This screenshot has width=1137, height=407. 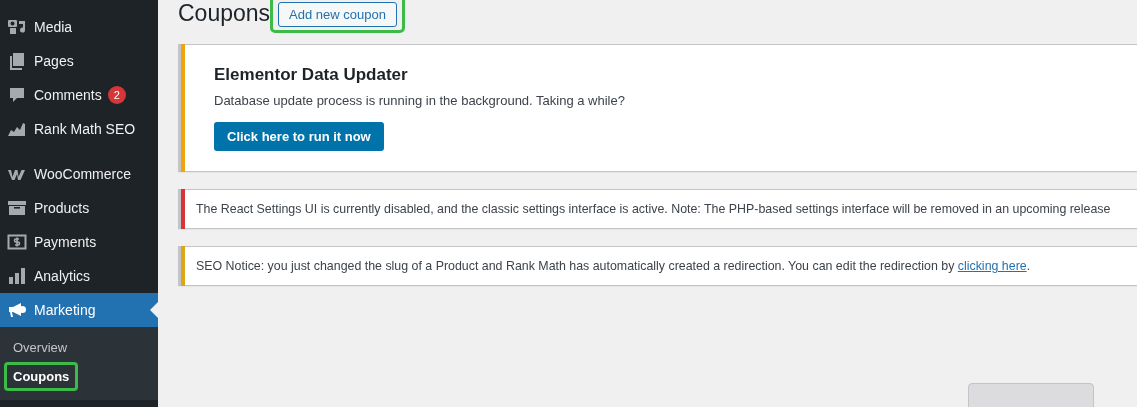 I want to click on sidebar-item: WooCommerce, so click(x=79, y=174).